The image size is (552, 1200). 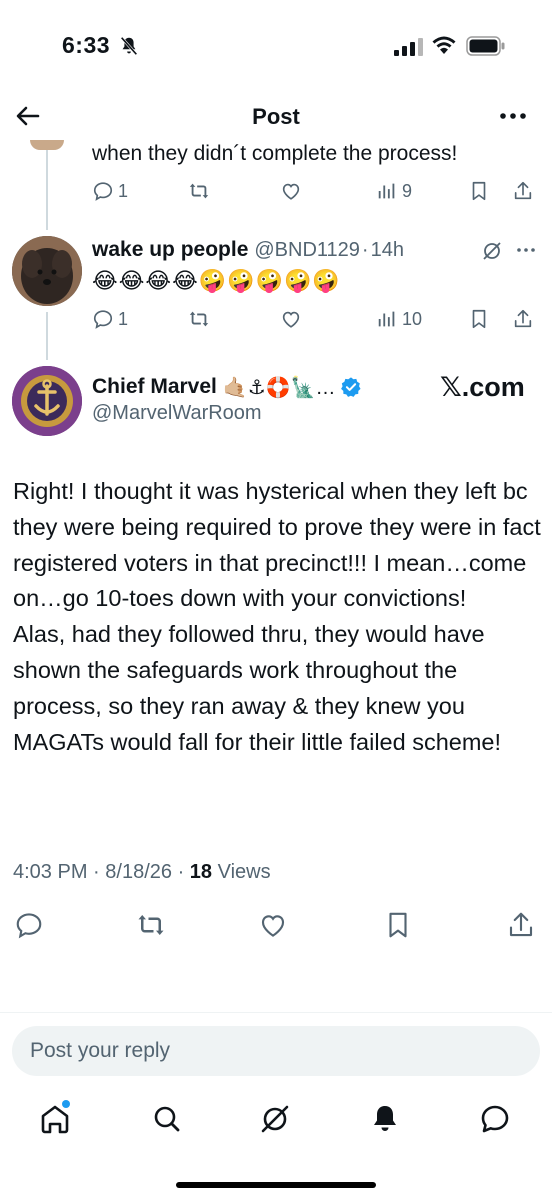 What do you see at coordinates (100, 1050) in the screenshot?
I see `reply-input-placeholder: Post your reply` at bounding box center [100, 1050].